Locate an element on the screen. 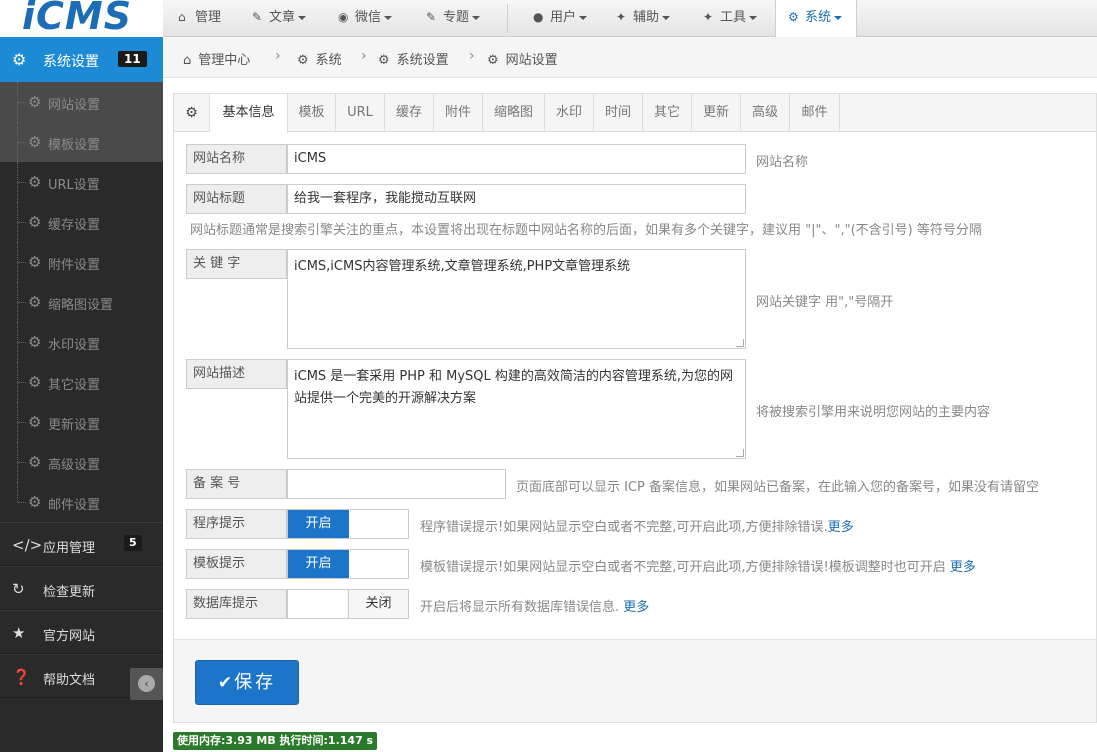 The width and height of the screenshot is (1097, 752). description-help: 将被搜索引擎用来说明您网站的主要内容 is located at coordinates (873, 412).